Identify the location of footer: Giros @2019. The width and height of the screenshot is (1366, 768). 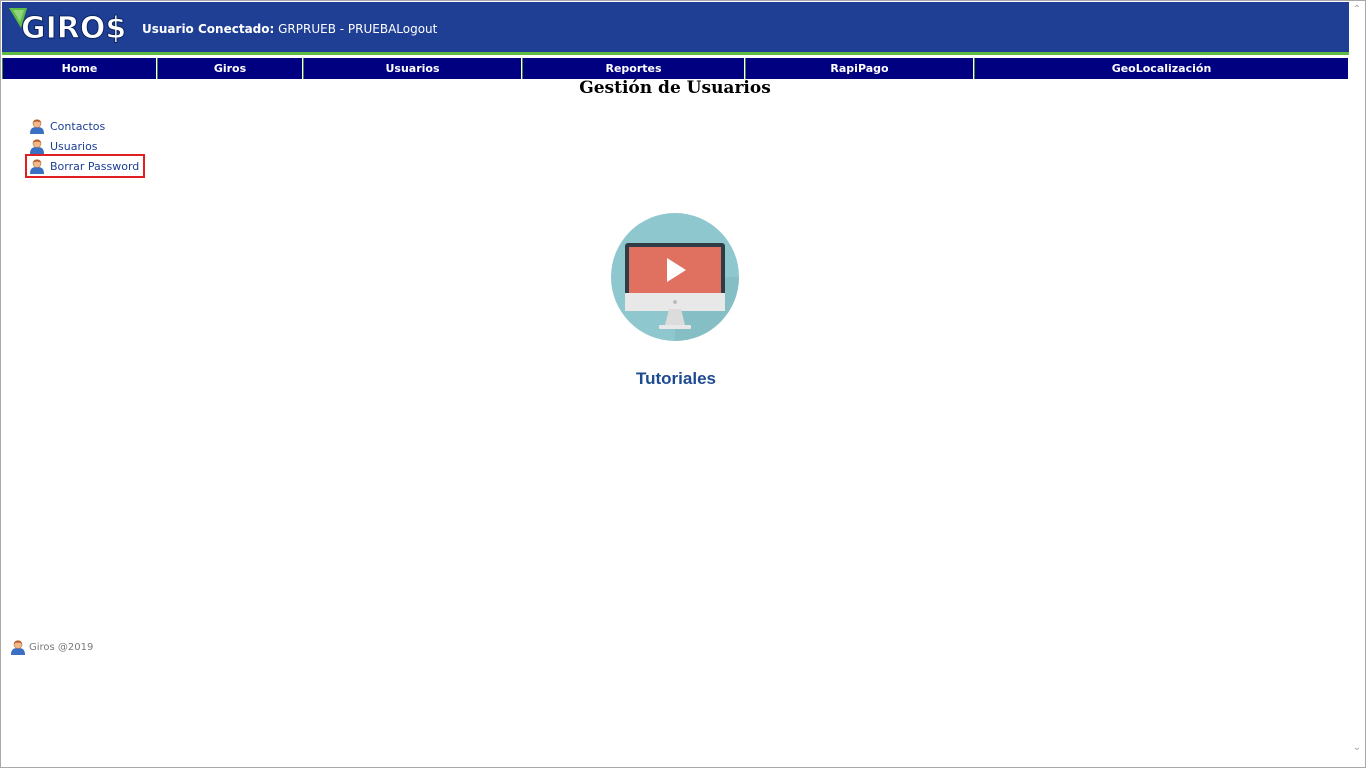
(51, 647).